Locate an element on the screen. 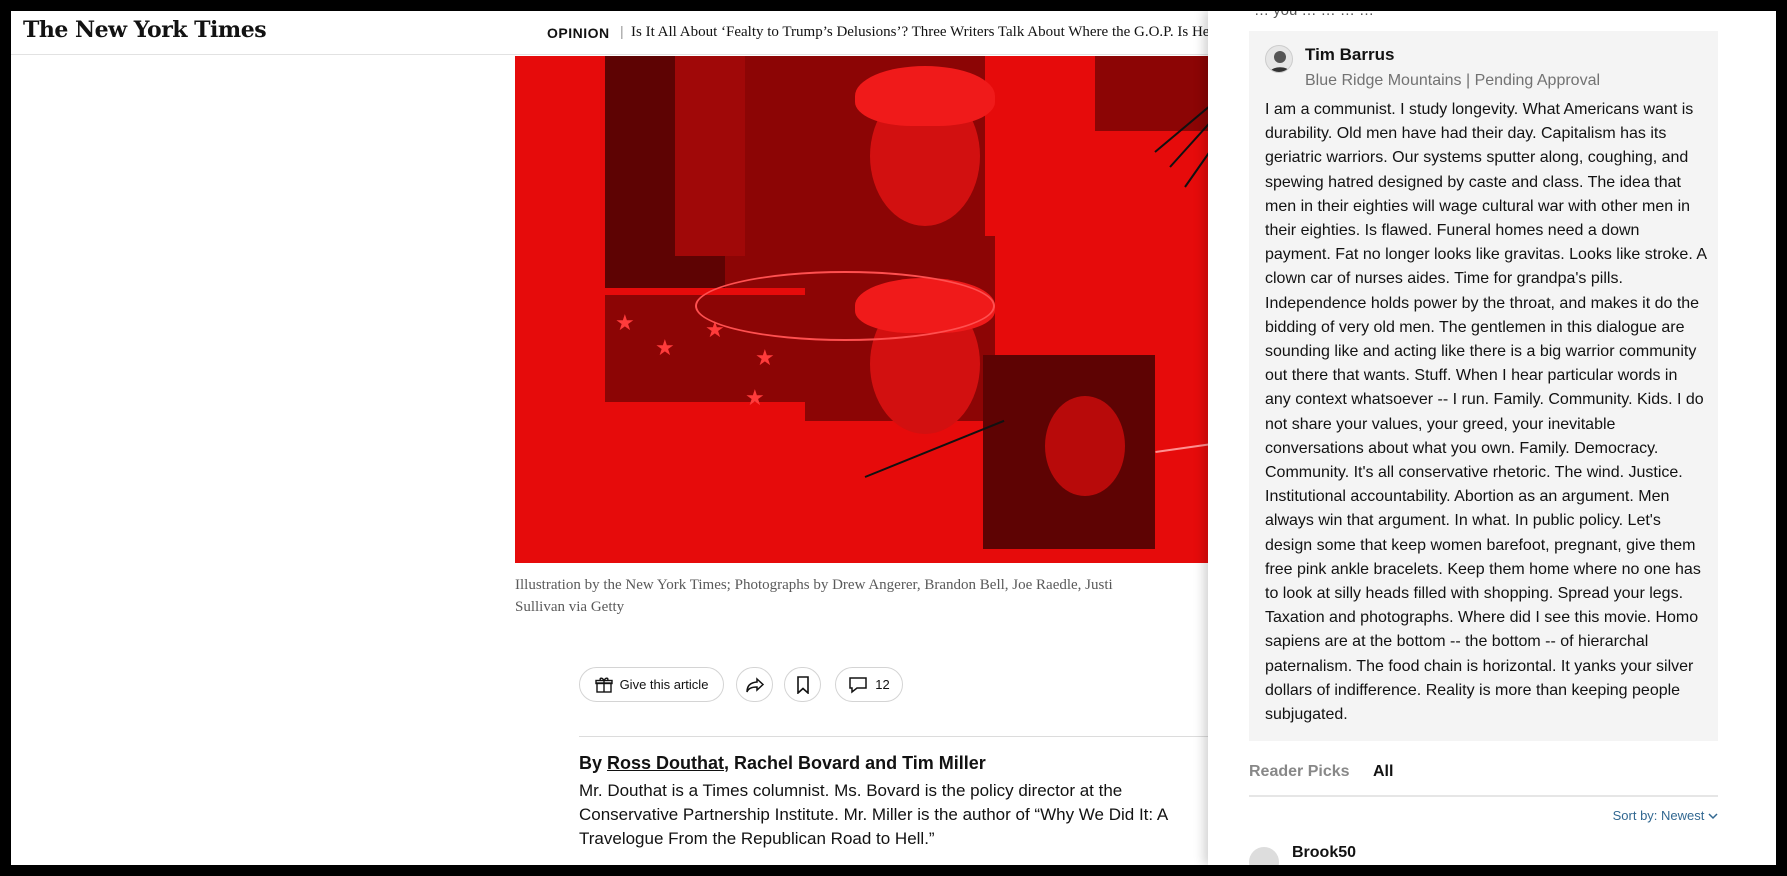 The image size is (1787, 876). article-divider is located at coordinates (924, 736).